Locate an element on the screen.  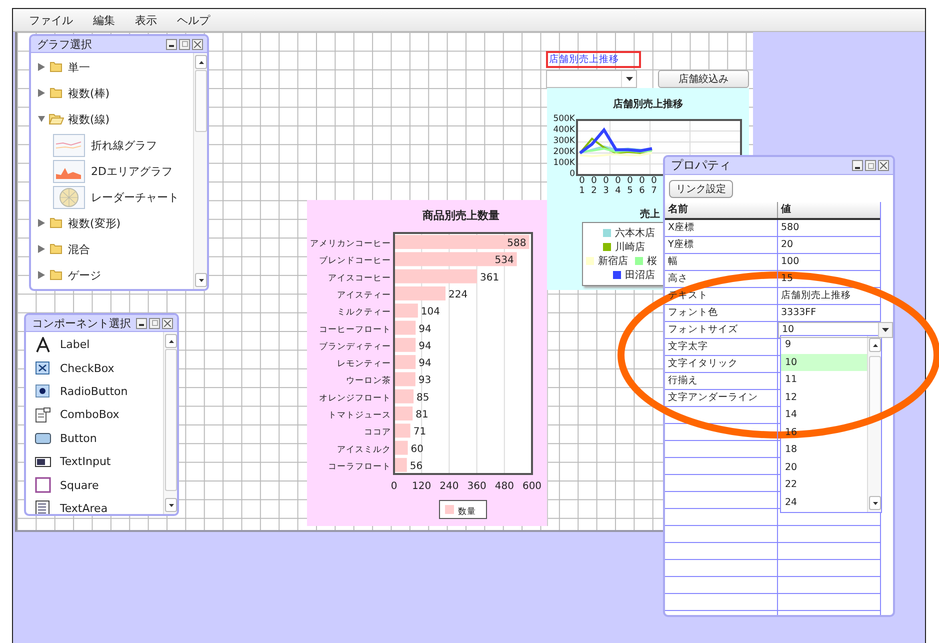
tree-item: 混合 is located at coordinates (112, 249).